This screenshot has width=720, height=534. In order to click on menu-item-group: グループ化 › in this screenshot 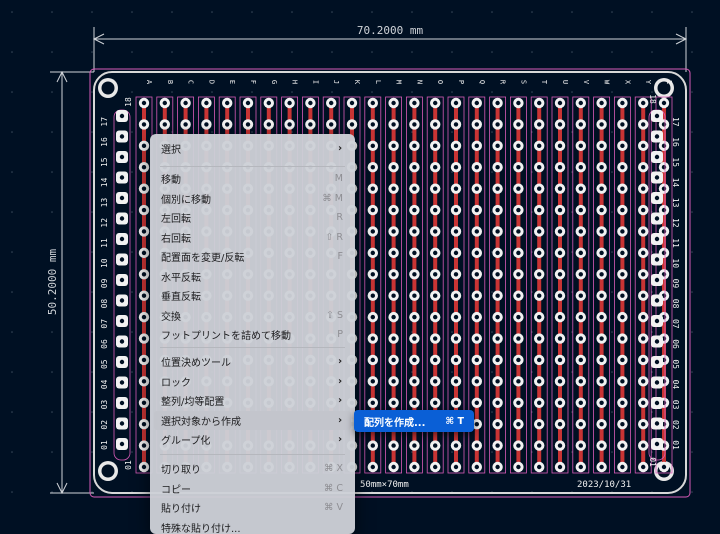, I will do `click(252, 439)`.